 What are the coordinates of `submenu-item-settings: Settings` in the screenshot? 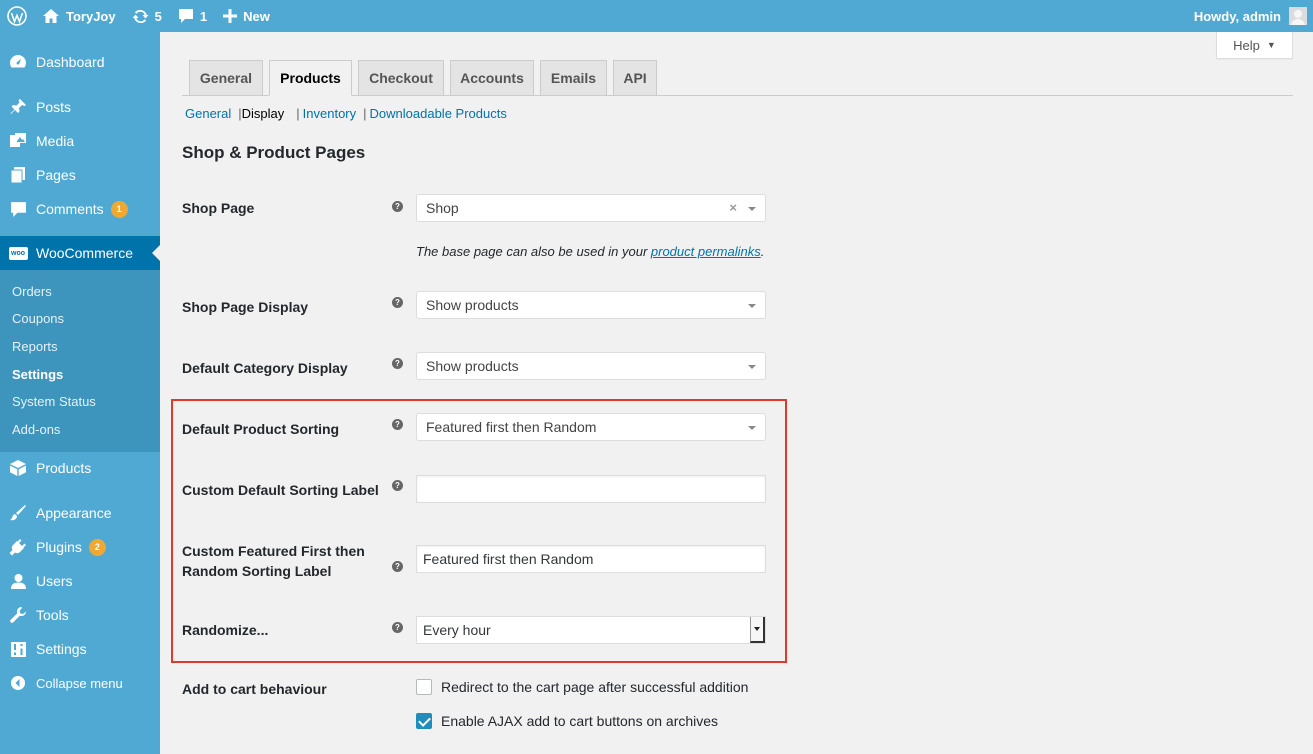 It's located at (37, 374).